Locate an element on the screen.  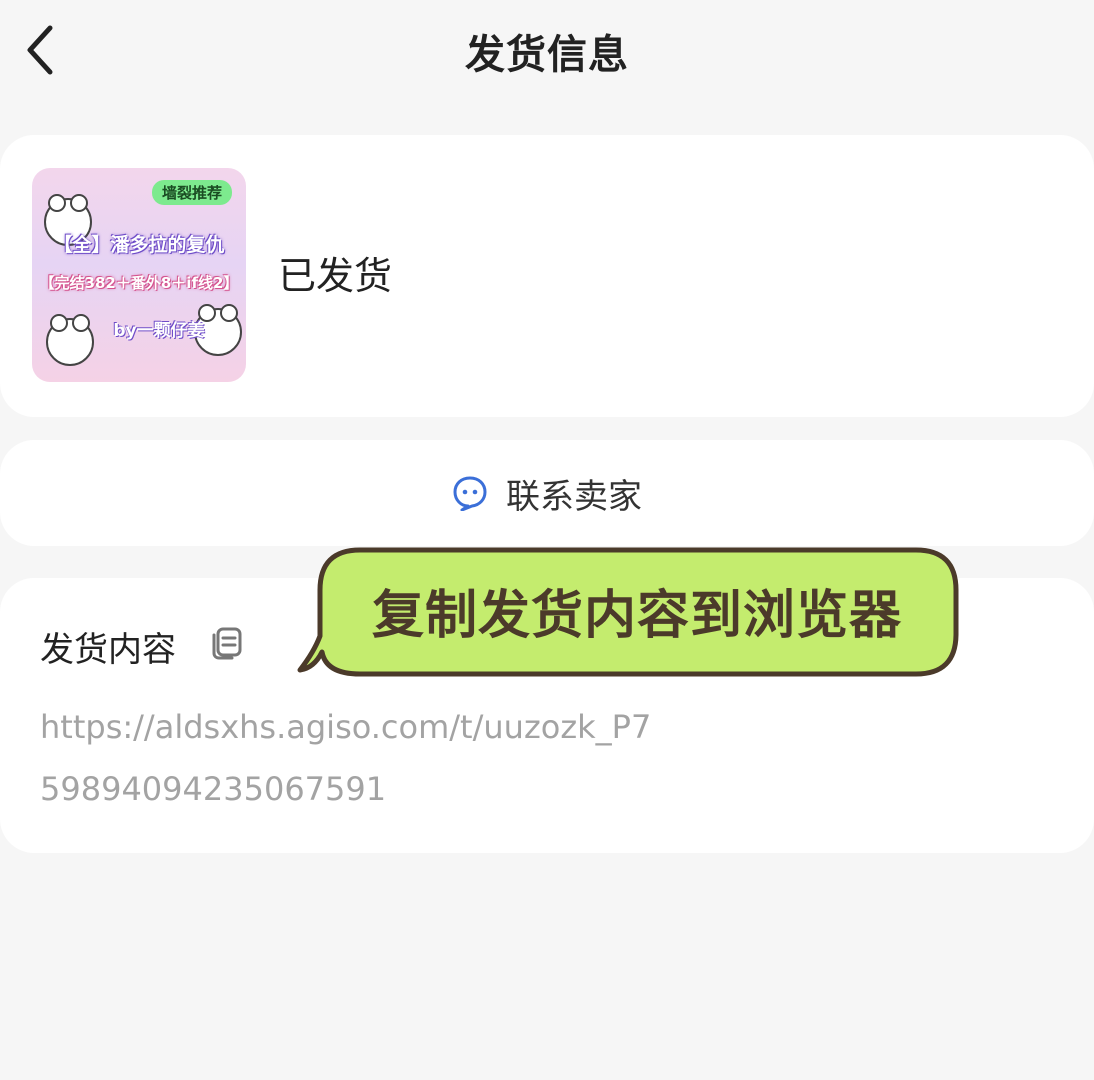
thumbnail-subtitle: 【完结382＋番外8＋if线2】 is located at coordinates (139, 283).